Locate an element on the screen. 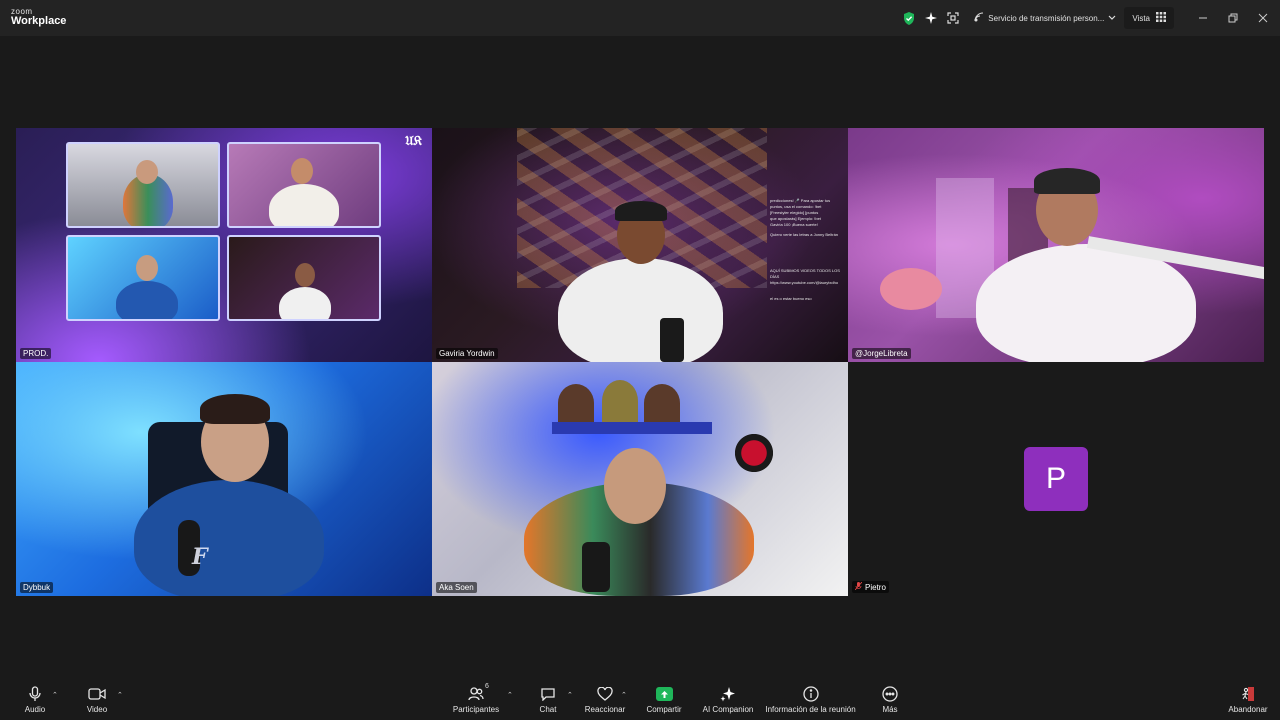 This screenshot has height=720, width=1280. ai-companion-label: AI Companion is located at coordinates (728, 709).